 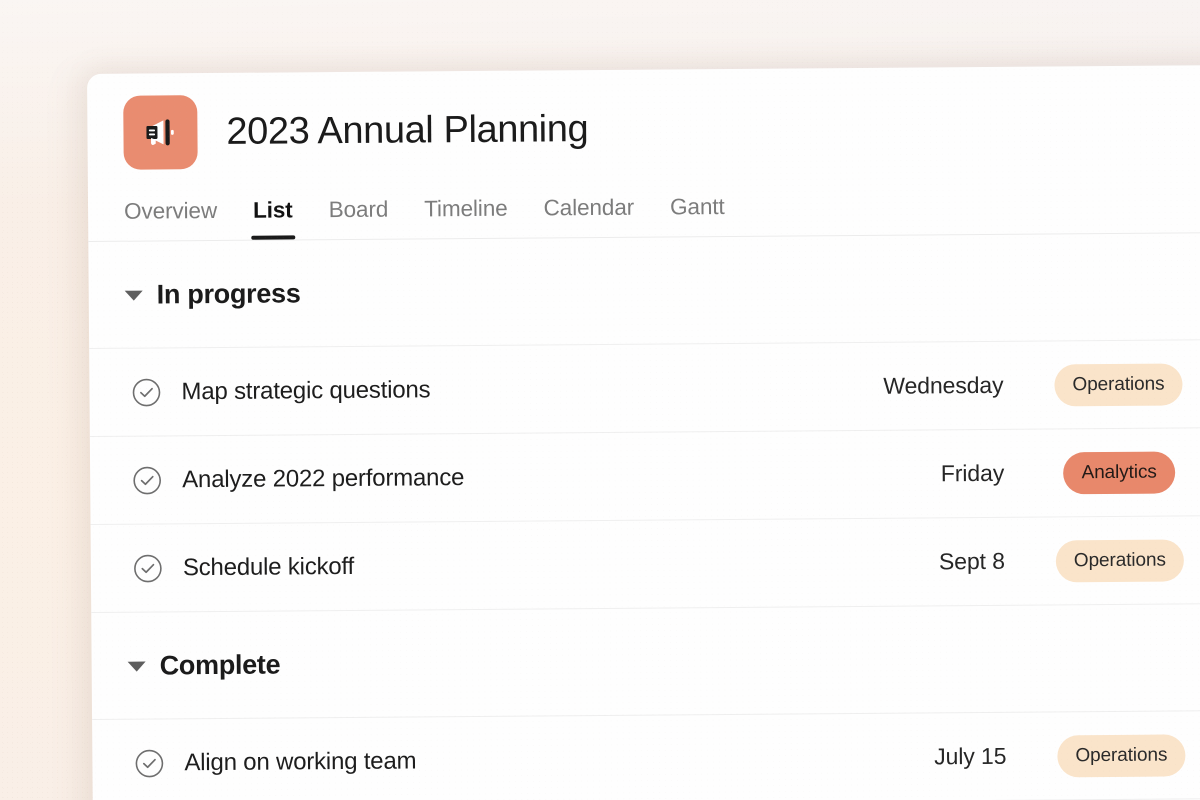 I want to click on table-row: Schedule kickoff Sept 8 Operations, so click(x=645, y=564).